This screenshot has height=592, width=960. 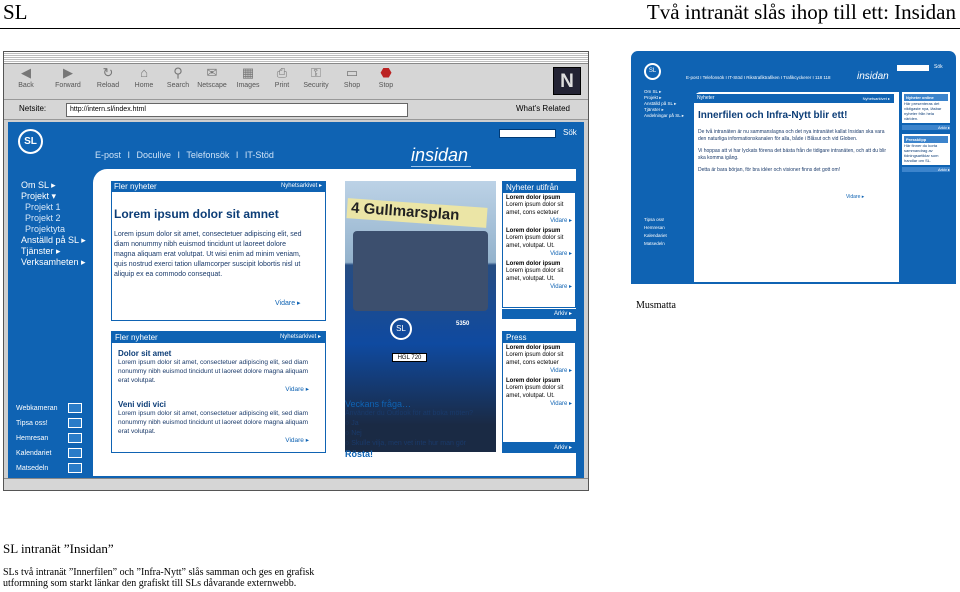 I want to click on forward-button: ▶ Forward, so click(x=68, y=77).